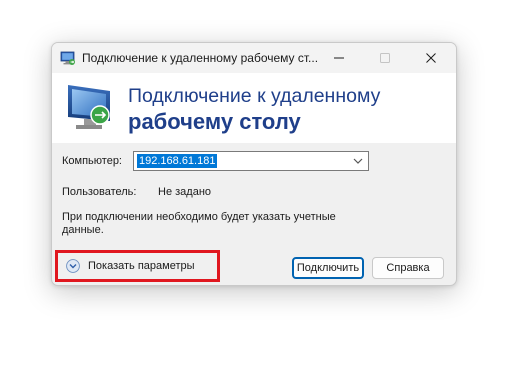 Image resolution: width=510 pixels, height=375 pixels. Describe the element at coordinates (99, 192) in the screenshot. I see `user-label: Пользователь:` at that location.